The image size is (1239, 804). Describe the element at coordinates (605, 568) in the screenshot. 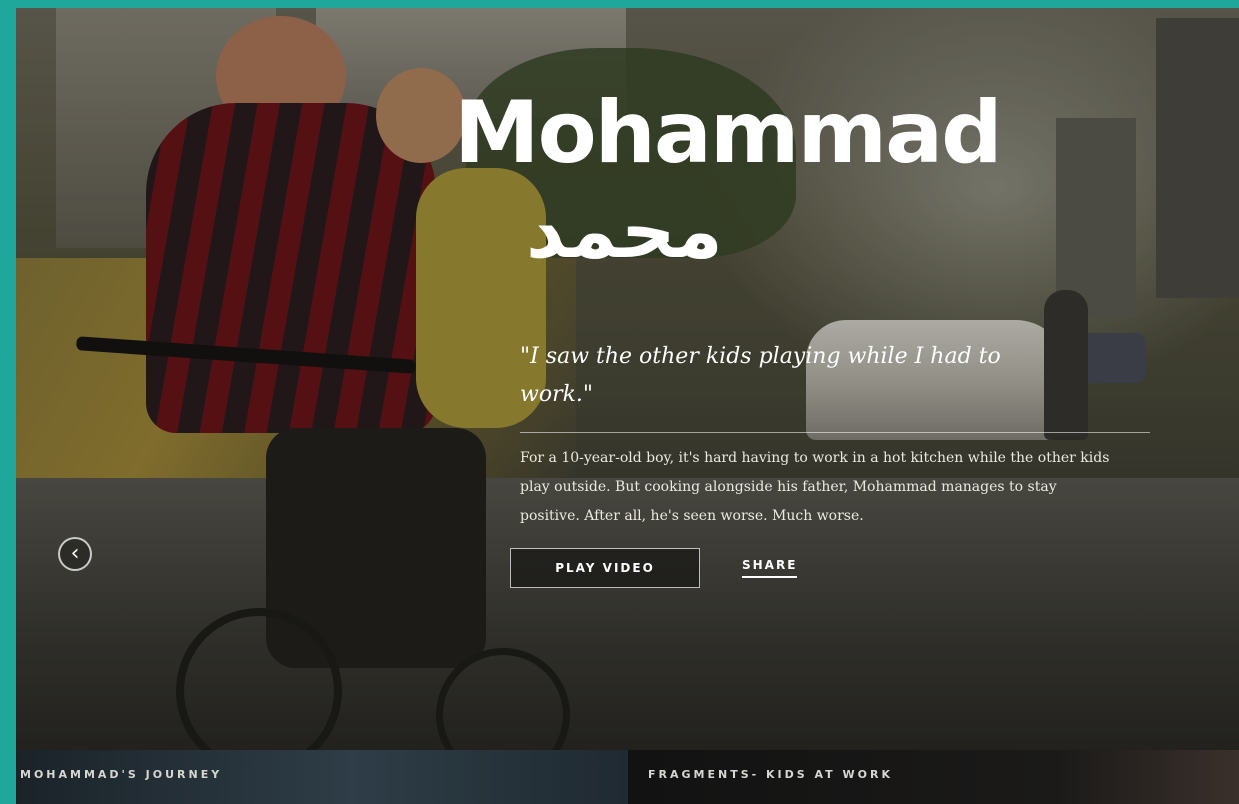

I see `play-video-button: PLAY VIDEO` at that location.